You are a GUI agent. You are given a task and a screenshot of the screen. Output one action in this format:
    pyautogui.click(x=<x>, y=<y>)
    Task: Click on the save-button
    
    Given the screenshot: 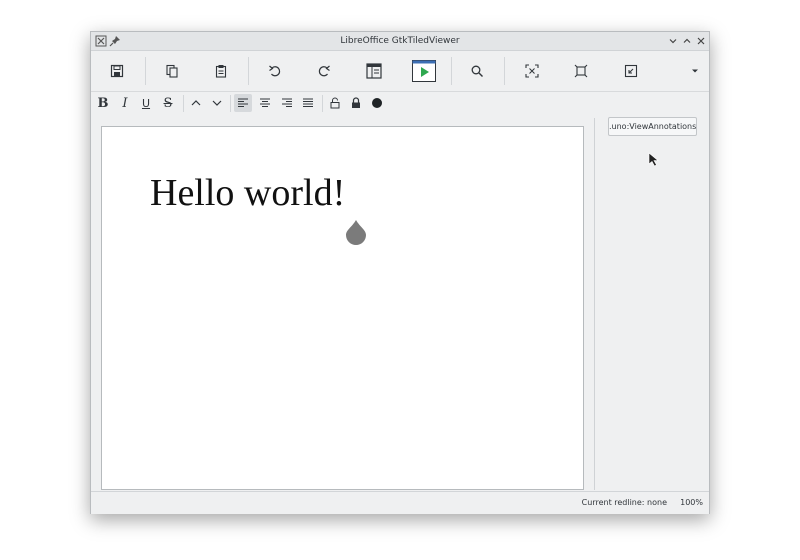 What is the action you would take?
    pyautogui.click(x=117, y=71)
    